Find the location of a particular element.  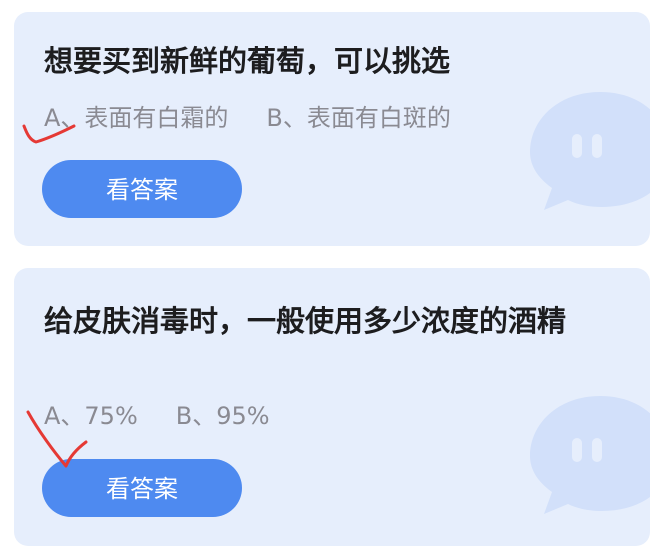

option-b: B、表面有白斑的 is located at coordinates (358, 118).